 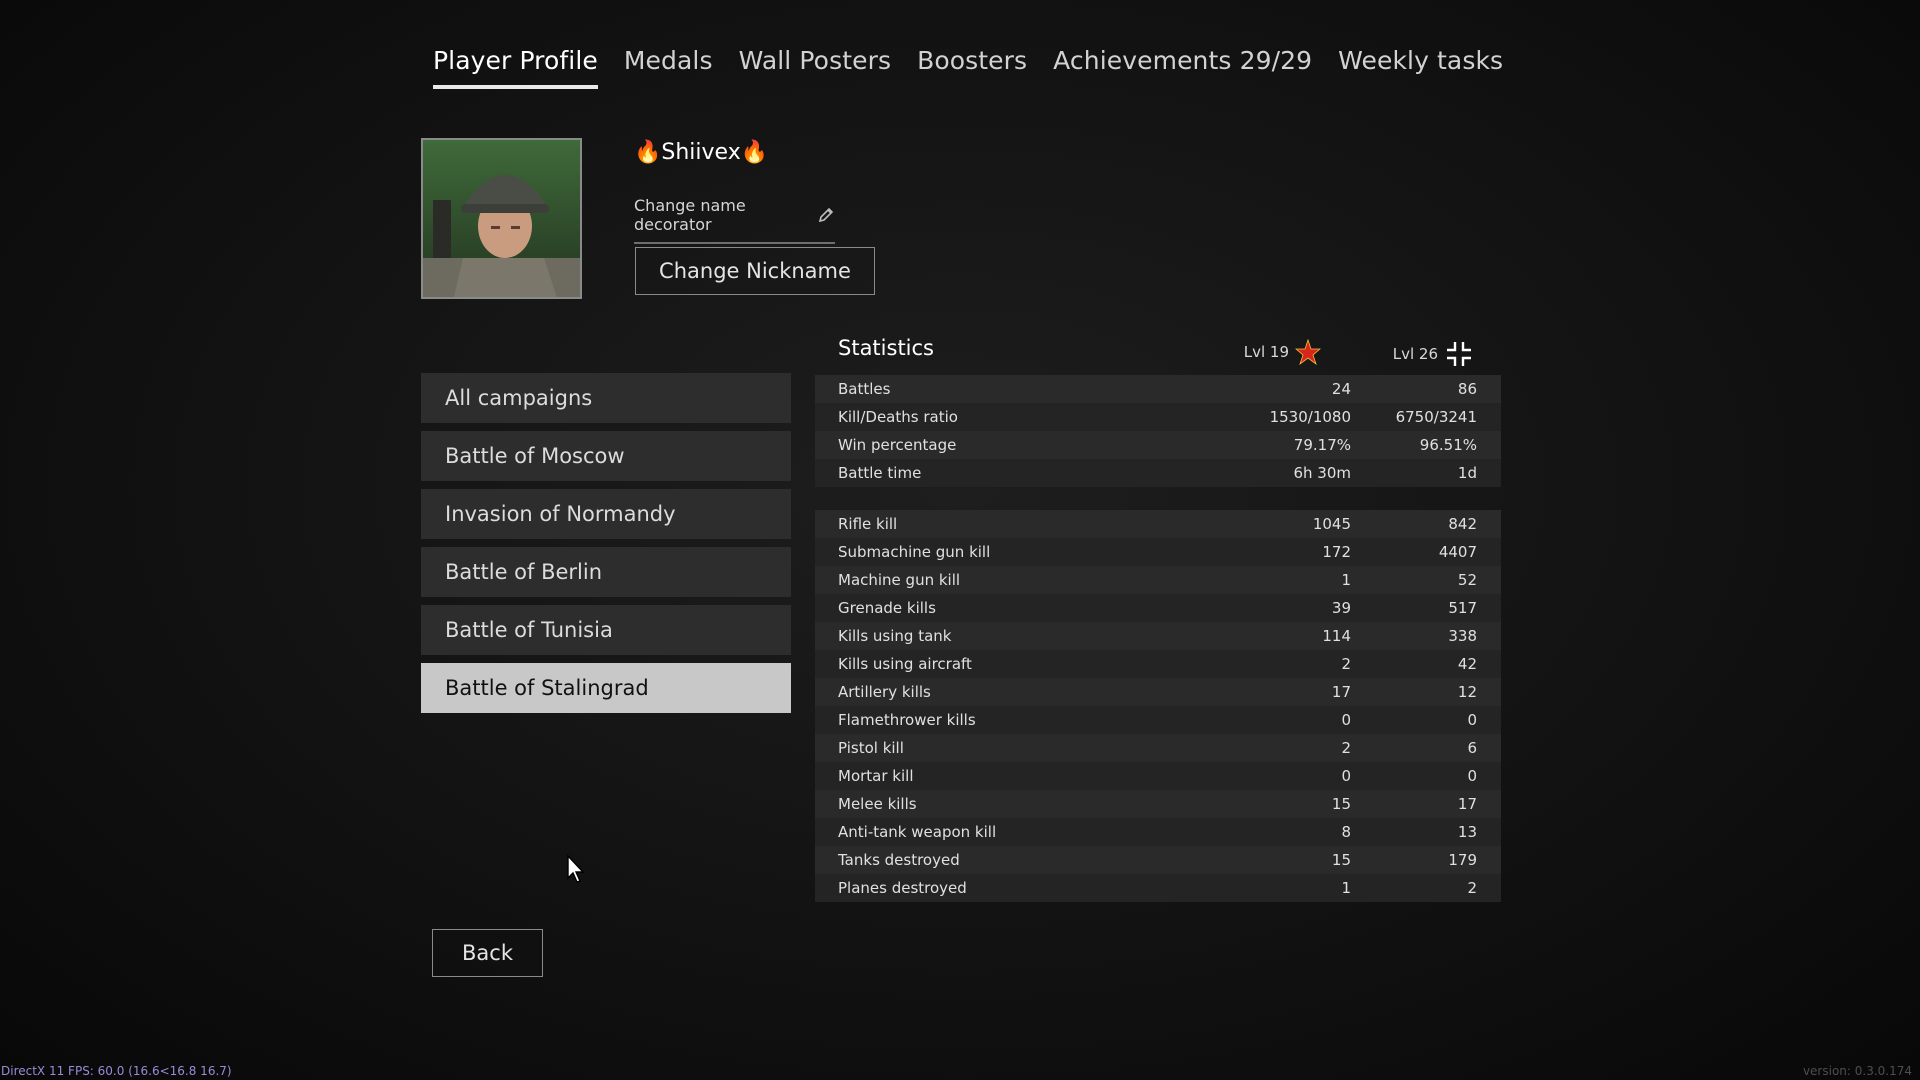 I want to click on stats-row: Grenade kills 39 517, so click(x=1158, y=608).